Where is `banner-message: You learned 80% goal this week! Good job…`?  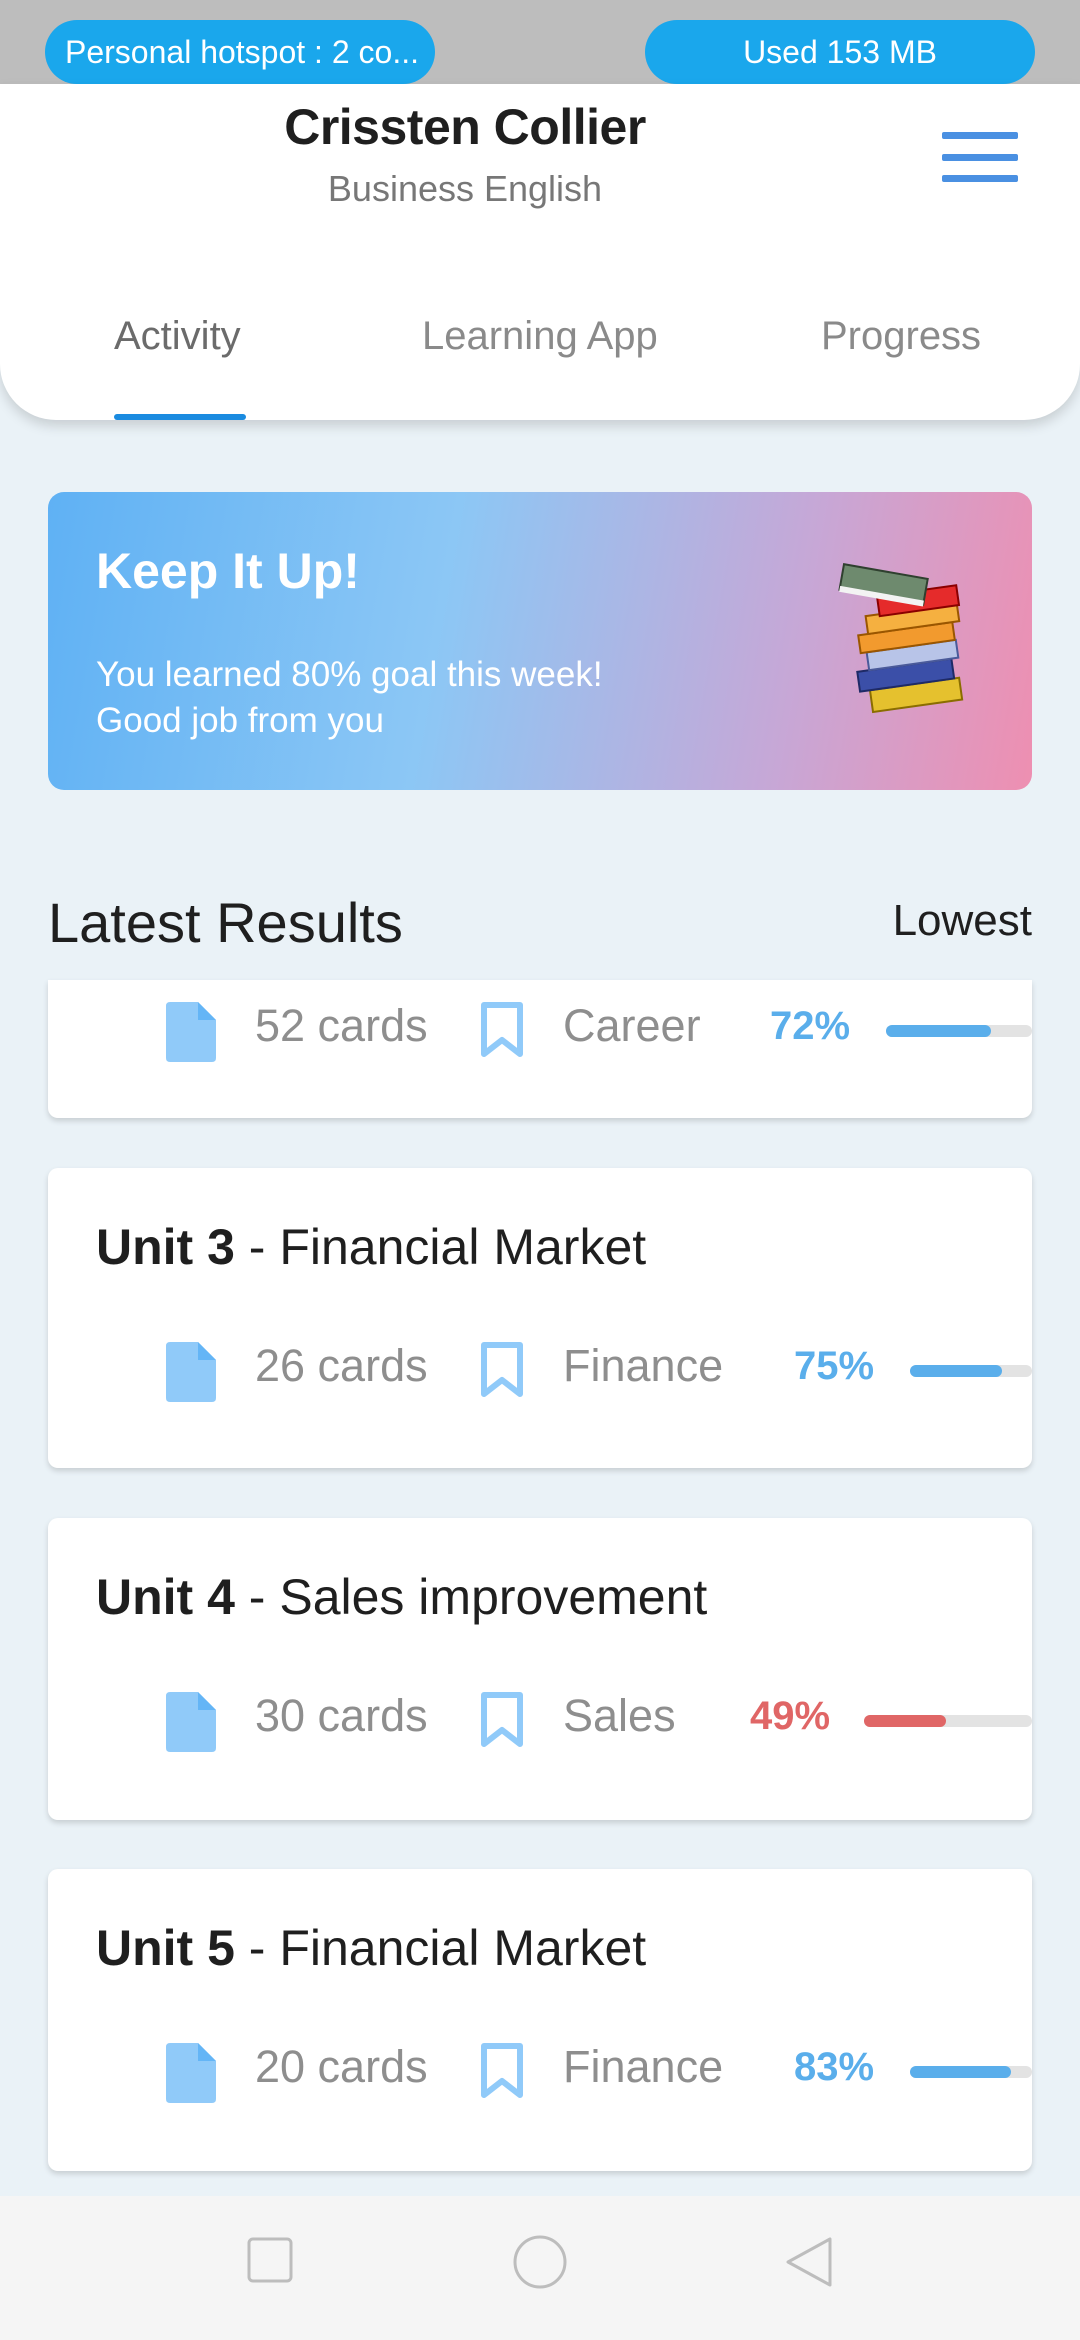 banner-message: You learned 80% goal this week! Good job… is located at coordinates (396, 698).